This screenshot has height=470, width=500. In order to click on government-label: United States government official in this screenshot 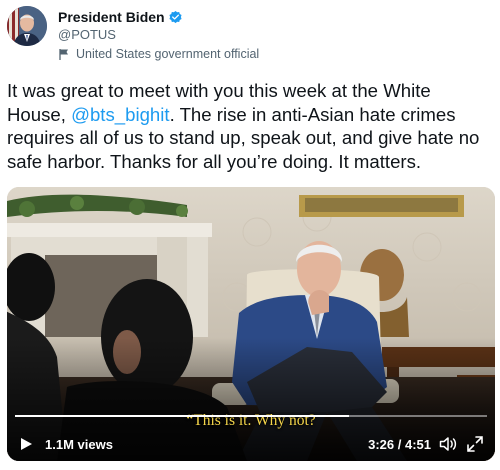, I will do `click(158, 54)`.